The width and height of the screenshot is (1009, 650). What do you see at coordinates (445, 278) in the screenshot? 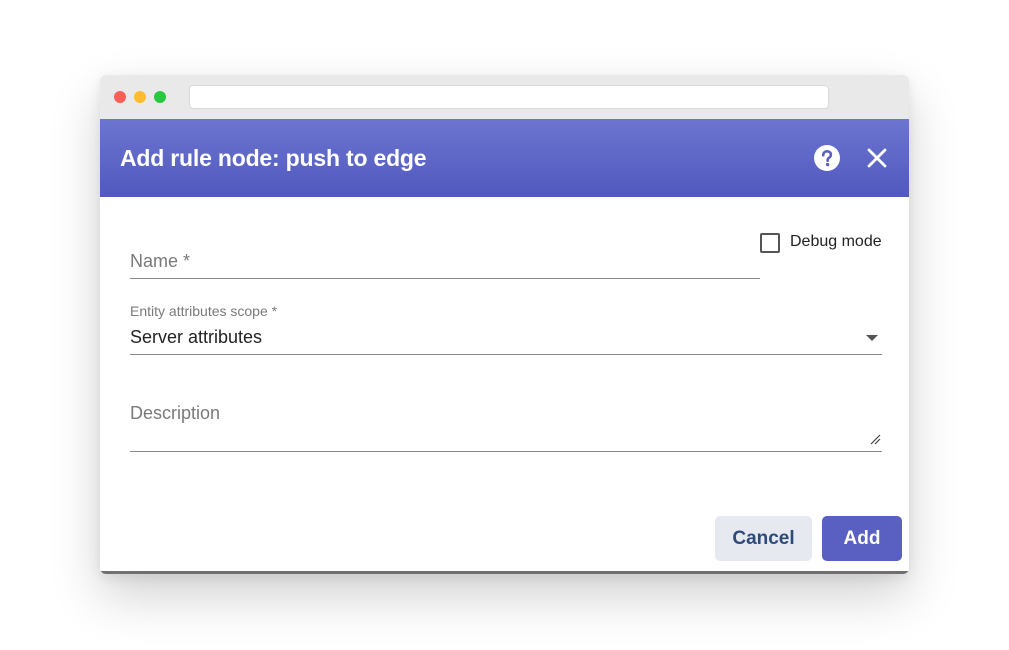
I see `name-input` at bounding box center [445, 278].